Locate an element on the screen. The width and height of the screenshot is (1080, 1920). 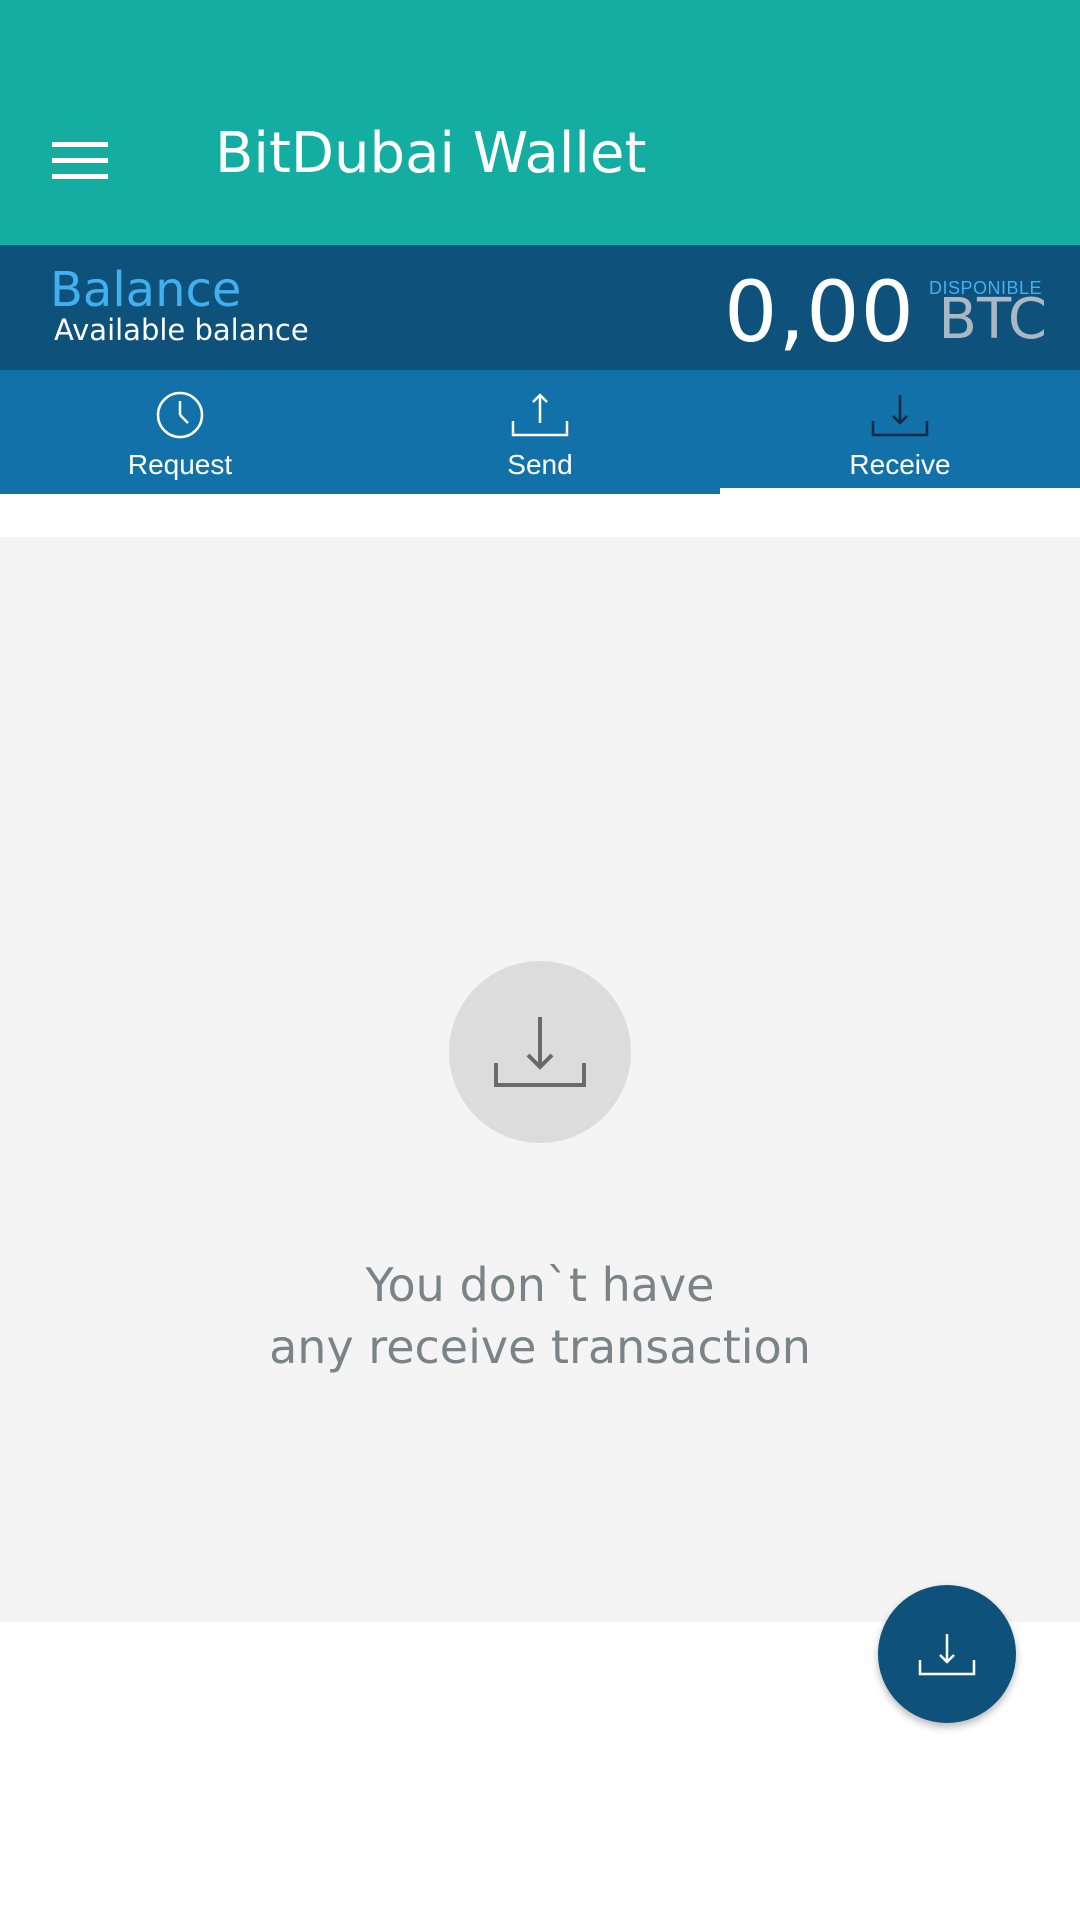
tab-send: Send is located at coordinates (540, 432).